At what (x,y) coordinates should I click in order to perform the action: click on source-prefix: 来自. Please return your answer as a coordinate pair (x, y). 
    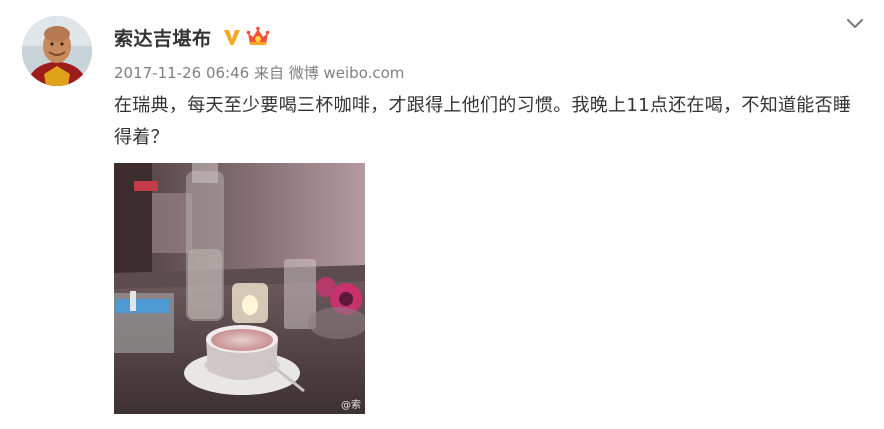
    Looking at the image, I should click on (268, 73).